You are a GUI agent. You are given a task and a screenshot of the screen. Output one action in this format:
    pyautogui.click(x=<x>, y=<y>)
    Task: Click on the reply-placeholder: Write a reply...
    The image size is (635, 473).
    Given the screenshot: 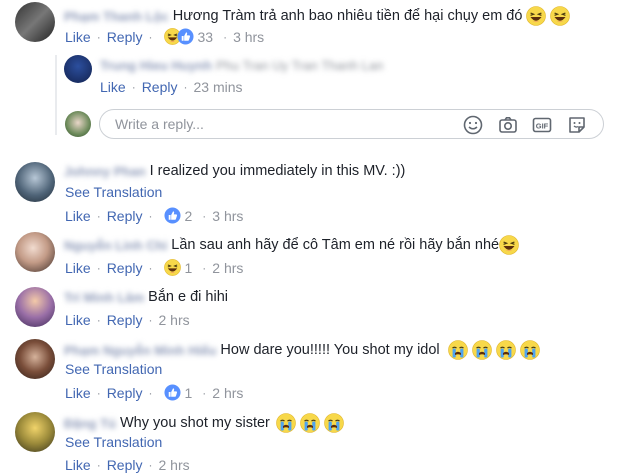 What is the action you would take?
    pyautogui.click(x=159, y=124)
    